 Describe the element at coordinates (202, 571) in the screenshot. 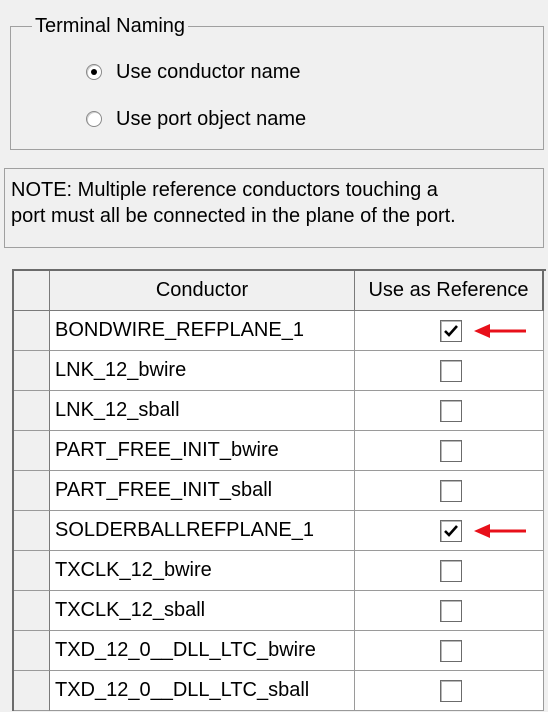

I see `conductor-name-cell: TXCLK_12_bwire` at that location.